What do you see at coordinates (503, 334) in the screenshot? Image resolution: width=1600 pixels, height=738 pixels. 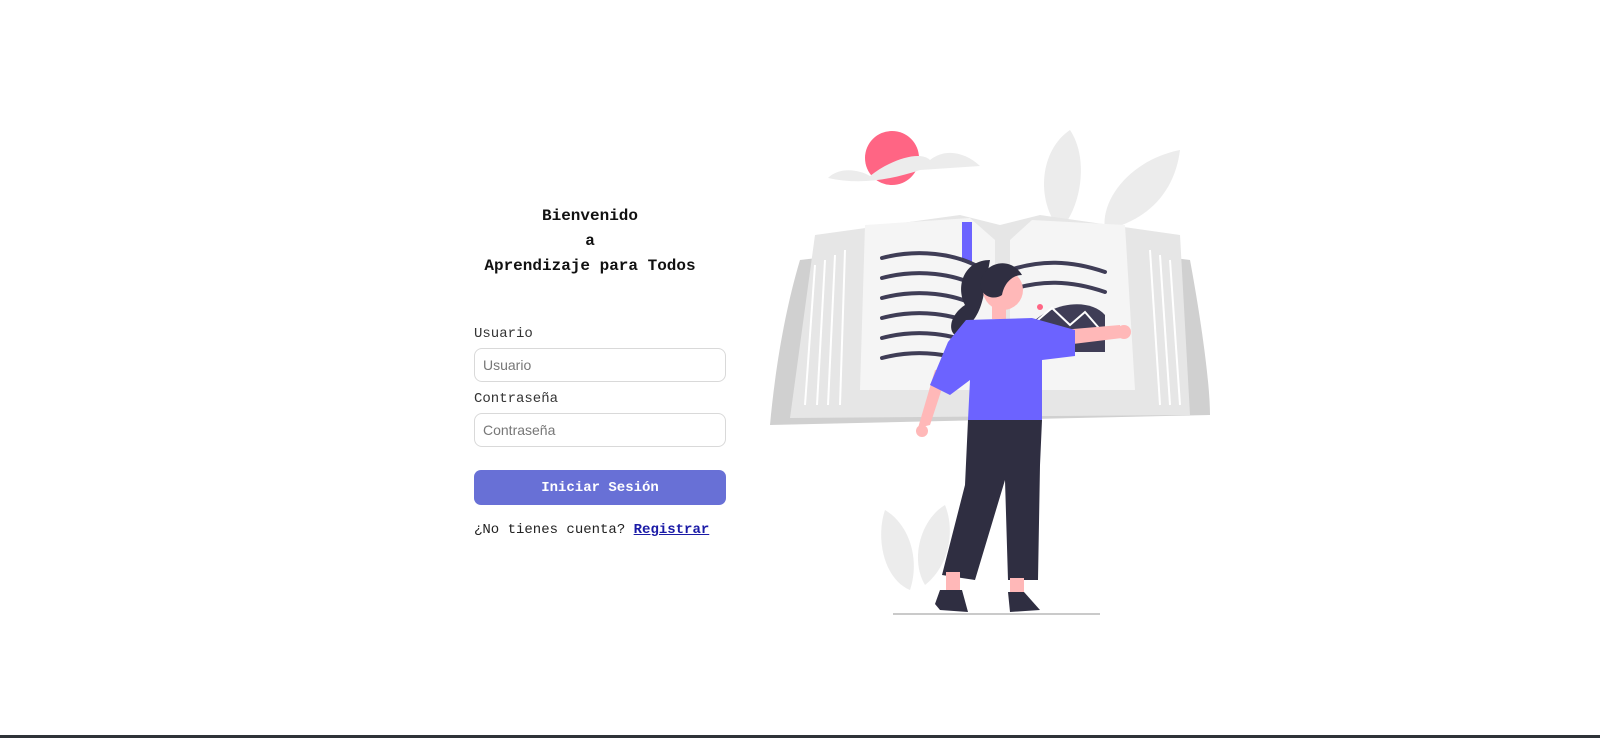 I see `username-label: Usuario` at bounding box center [503, 334].